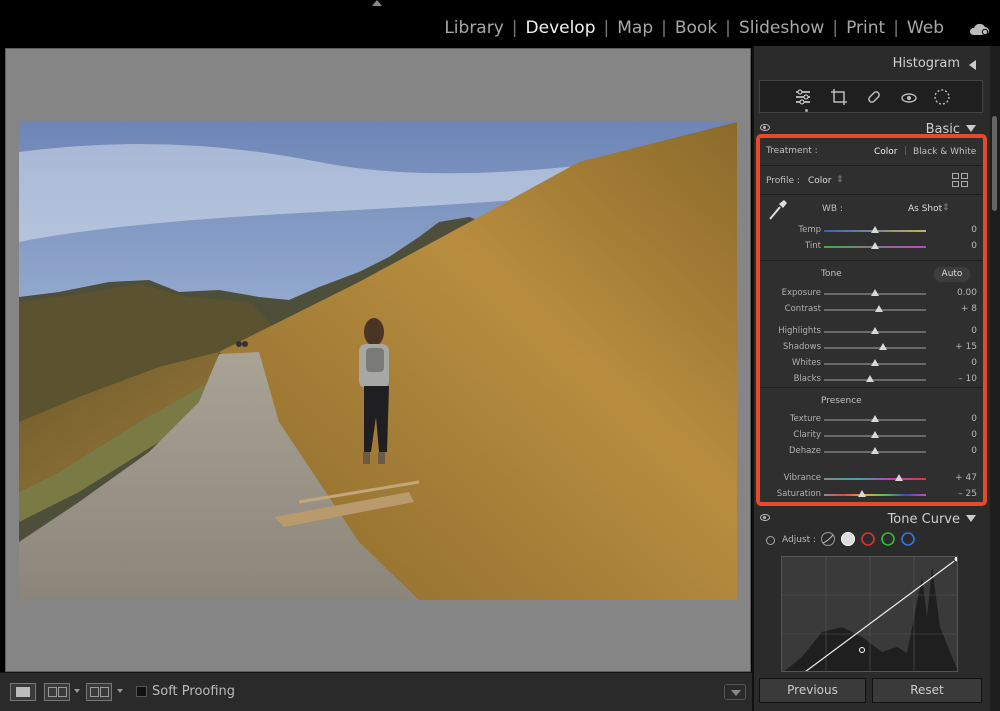 This screenshot has width=1000, height=711. I want to click on collapse-top-panel-arrow-icon, so click(377, 3).